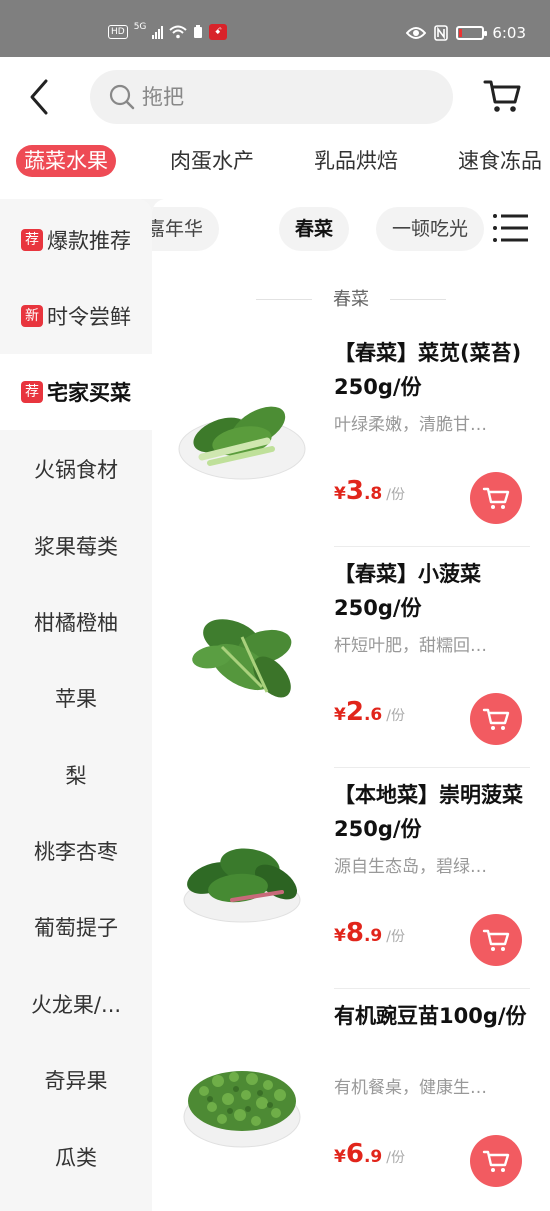 This screenshot has width=550, height=1211. What do you see at coordinates (32, 316) in the screenshot?
I see `new-tag: 新` at bounding box center [32, 316].